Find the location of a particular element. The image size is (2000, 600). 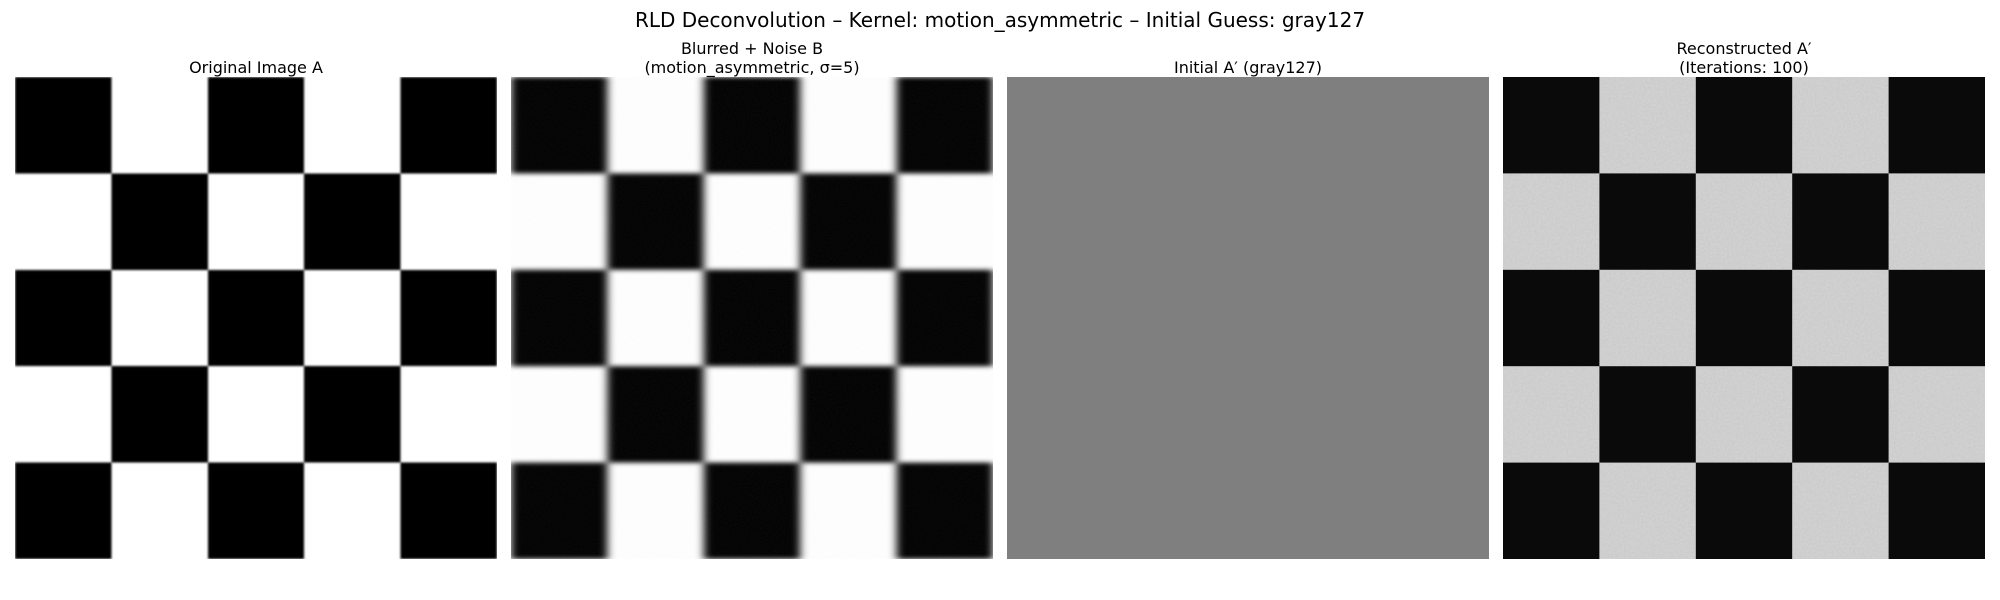

panel-initial-title-line-1: Initial A′ (gray127) is located at coordinates (1248, 67).